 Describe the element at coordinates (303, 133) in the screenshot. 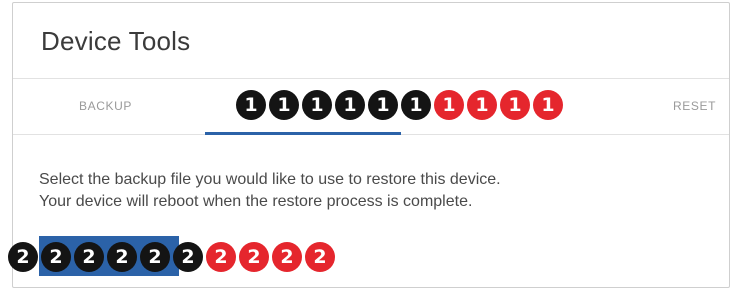

I see `active-tab-indicator` at that location.